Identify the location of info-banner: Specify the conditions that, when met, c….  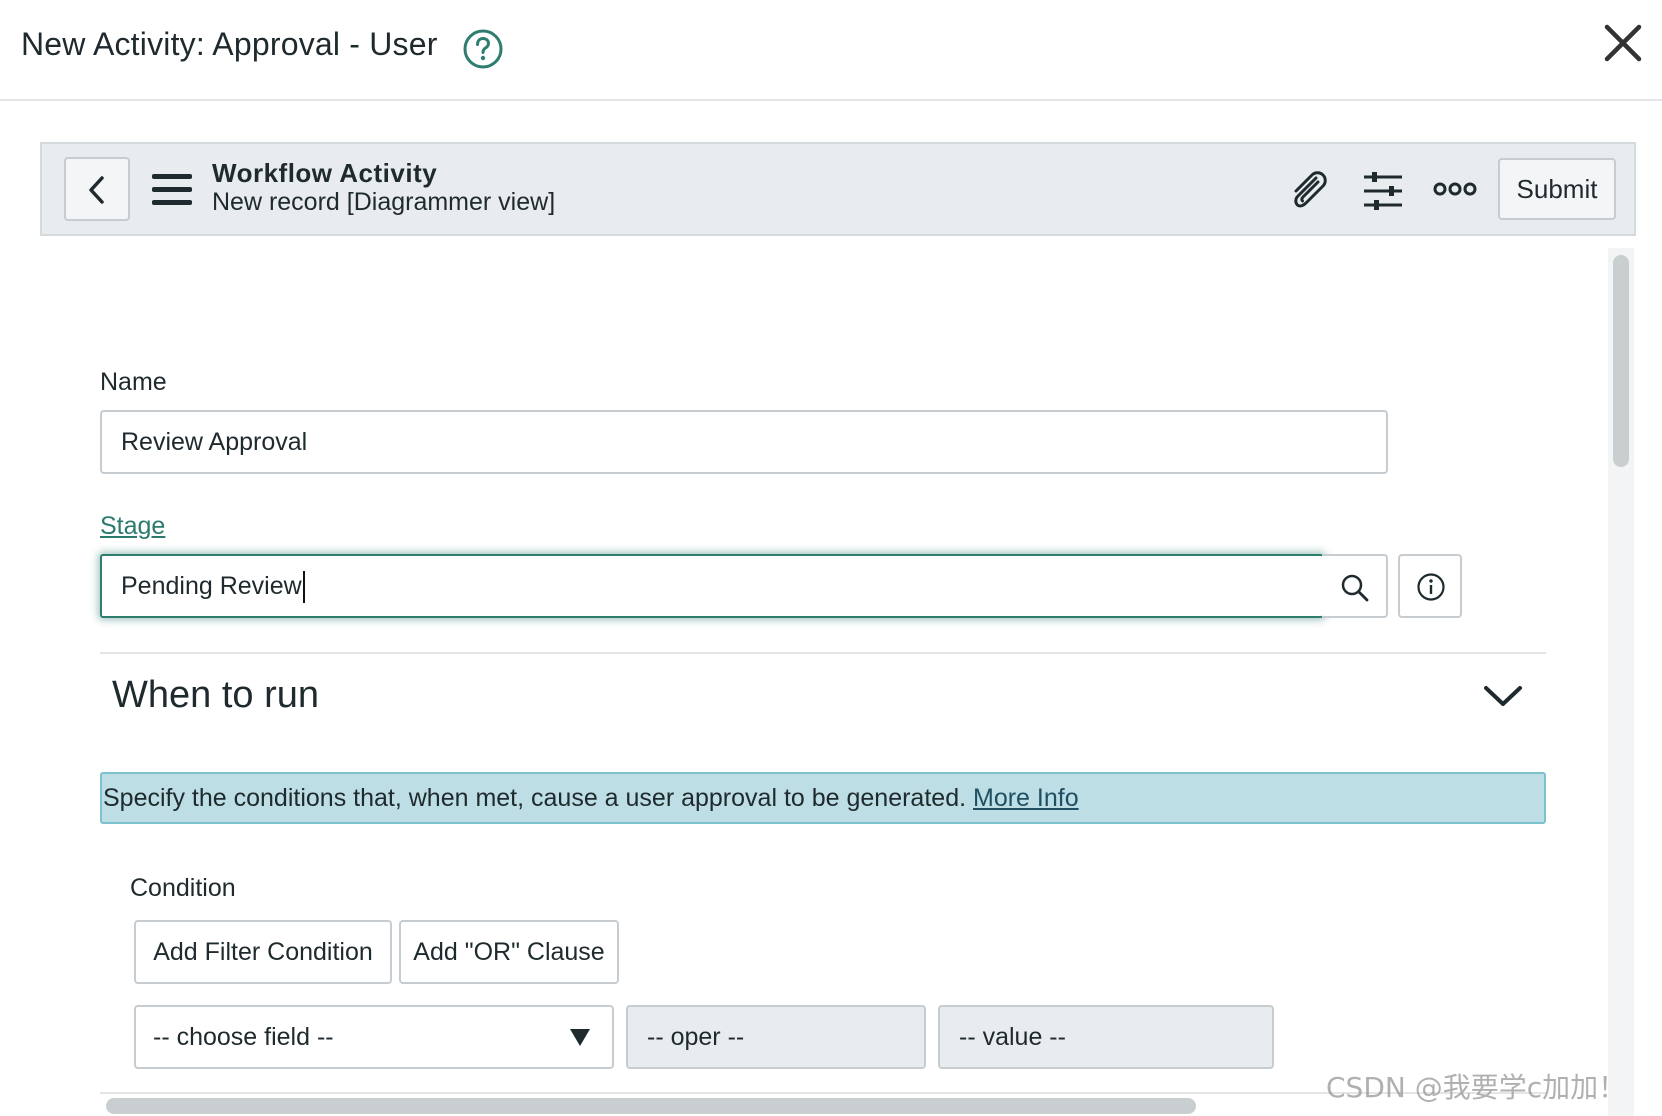
(823, 798).